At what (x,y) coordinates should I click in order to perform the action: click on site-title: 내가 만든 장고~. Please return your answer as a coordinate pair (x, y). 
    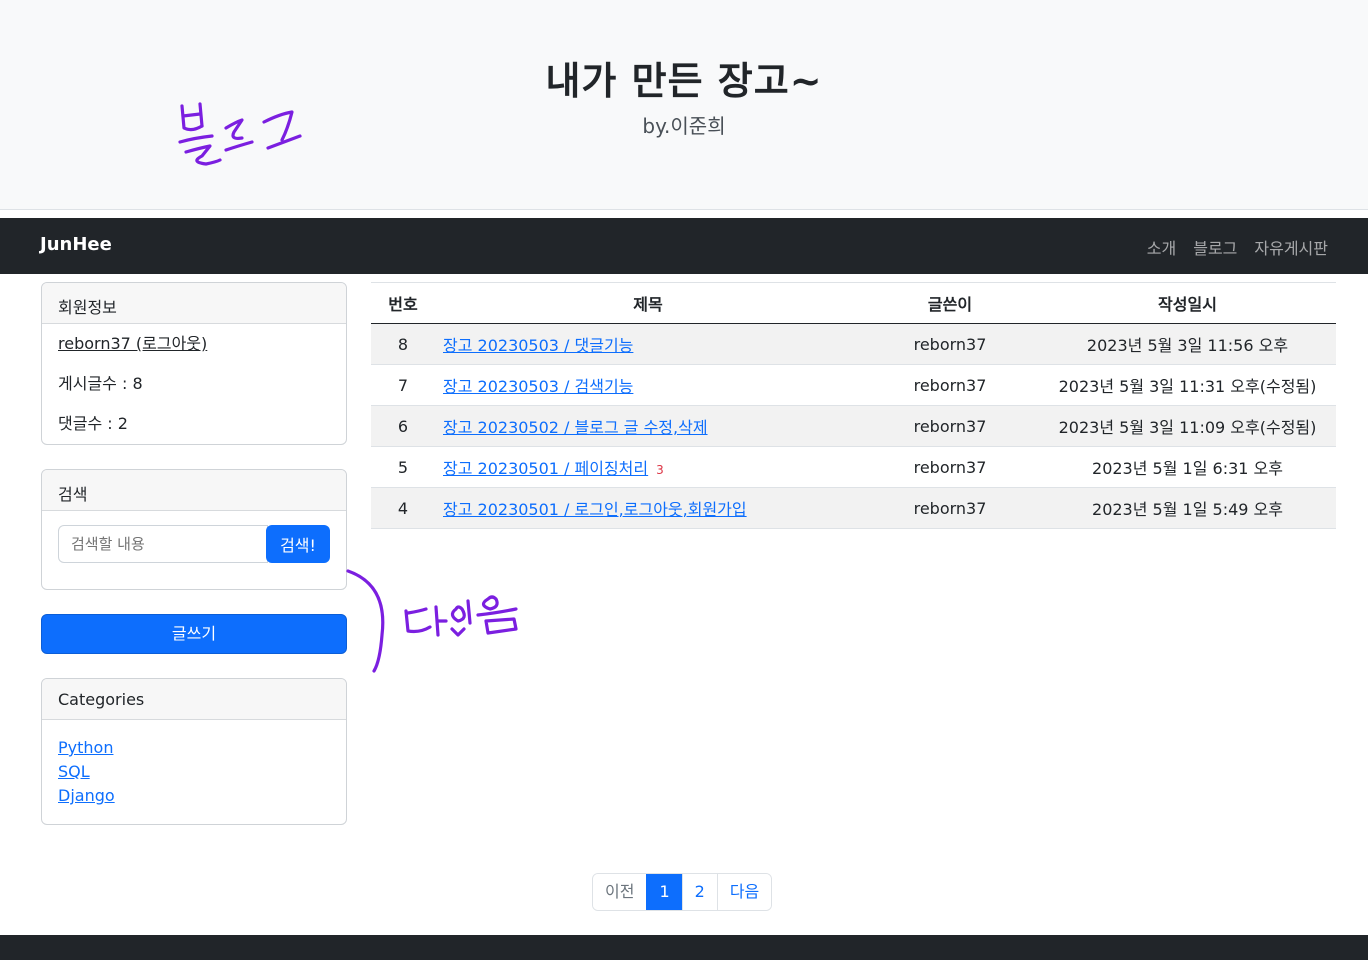
    Looking at the image, I should click on (684, 81).